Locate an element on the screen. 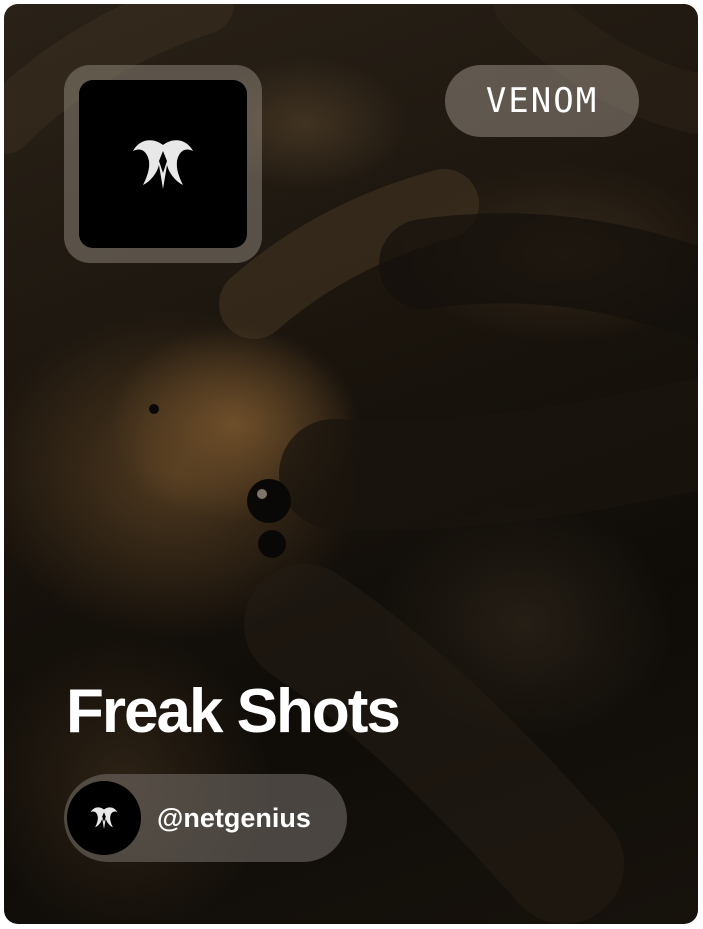  author-chip: @netgenius is located at coordinates (205, 818).